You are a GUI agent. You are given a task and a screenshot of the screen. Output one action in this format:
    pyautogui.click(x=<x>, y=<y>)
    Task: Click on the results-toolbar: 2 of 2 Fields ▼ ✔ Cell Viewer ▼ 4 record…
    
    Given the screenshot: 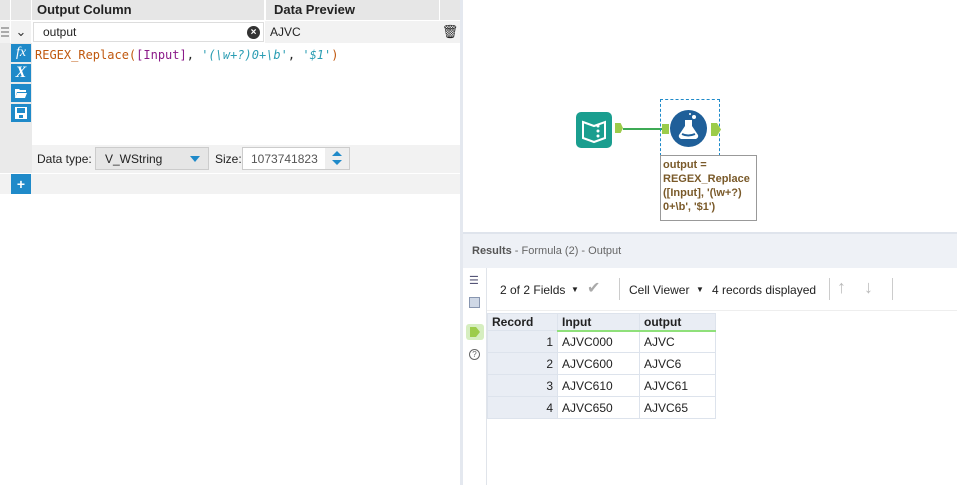 What is the action you would take?
    pyautogui.click(x=722, y=290)
    